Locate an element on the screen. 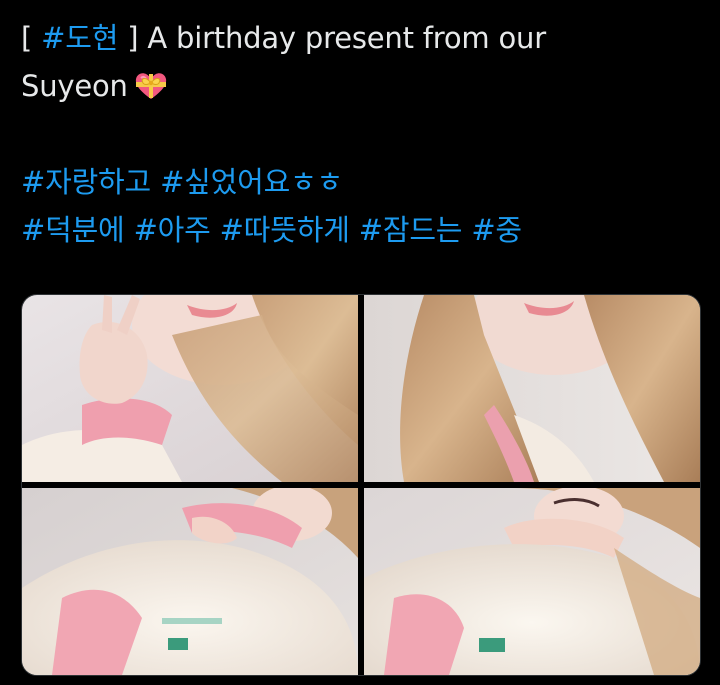 The height and width of the screenshot is (685, 720). hashtag-link: #자랑하고 is located at coordinates (86, 182).